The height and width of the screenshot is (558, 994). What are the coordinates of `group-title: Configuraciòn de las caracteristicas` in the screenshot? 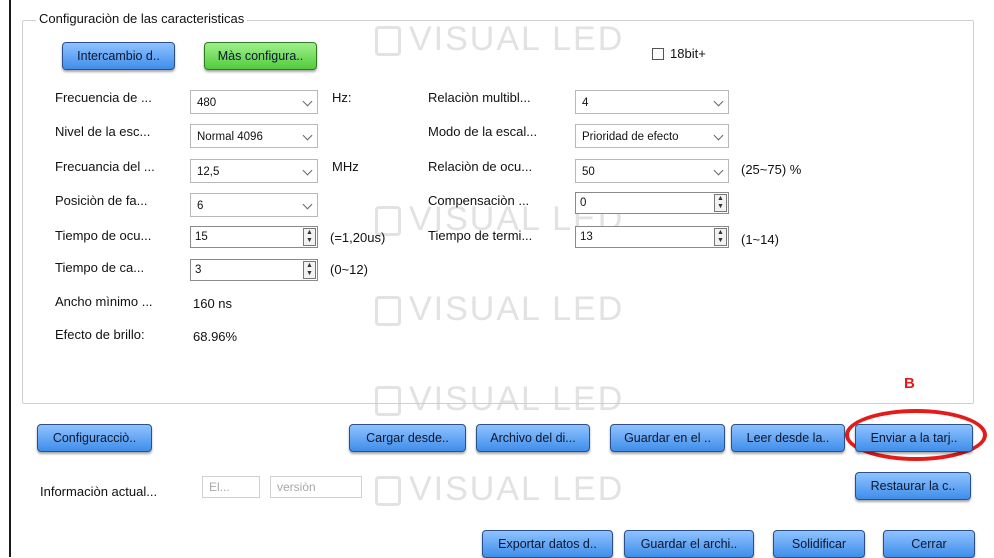 It's located at (142, 19).